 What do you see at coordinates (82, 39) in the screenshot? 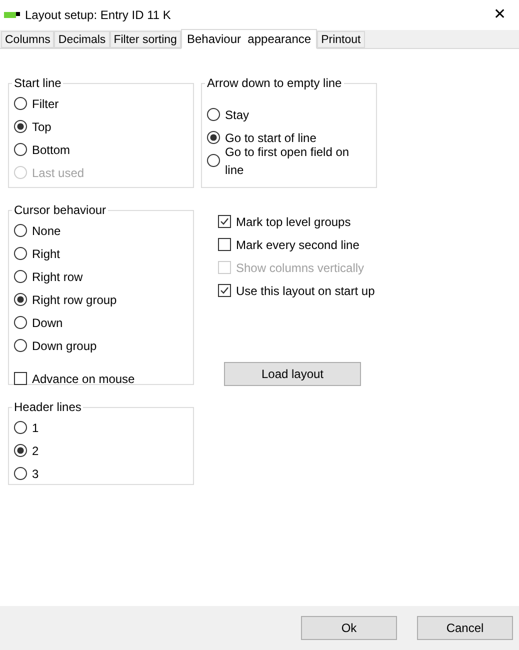
I see `tab: Decimals` at bounding box center [82, 39].